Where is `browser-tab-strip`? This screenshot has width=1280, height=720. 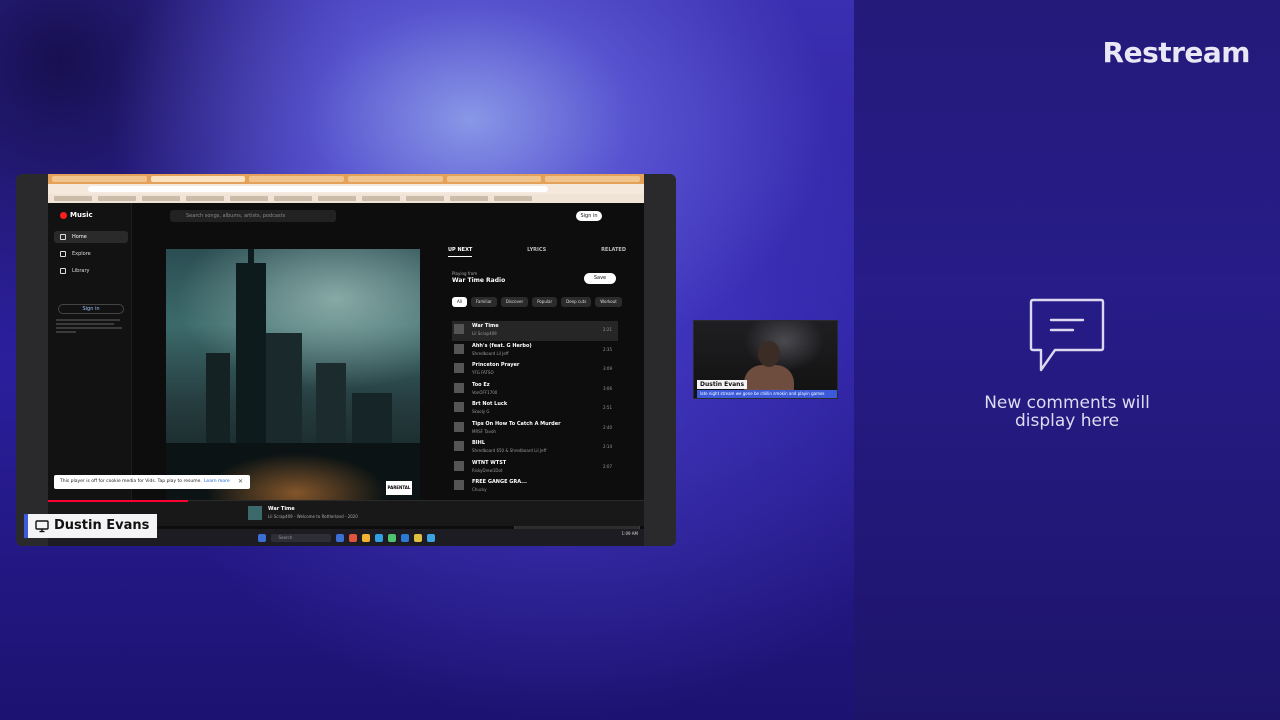 browser-tab-strip is located at coordinates (346, 179).